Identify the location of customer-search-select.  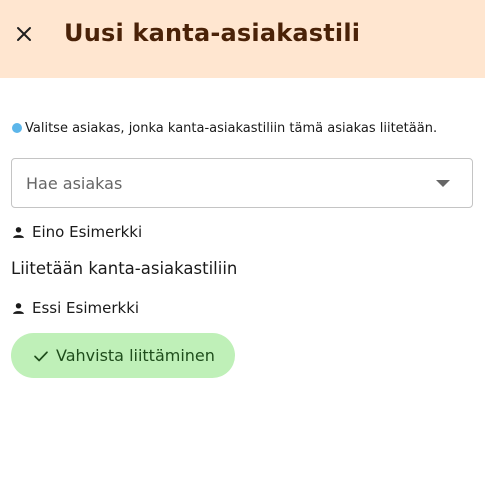
(242, 183).